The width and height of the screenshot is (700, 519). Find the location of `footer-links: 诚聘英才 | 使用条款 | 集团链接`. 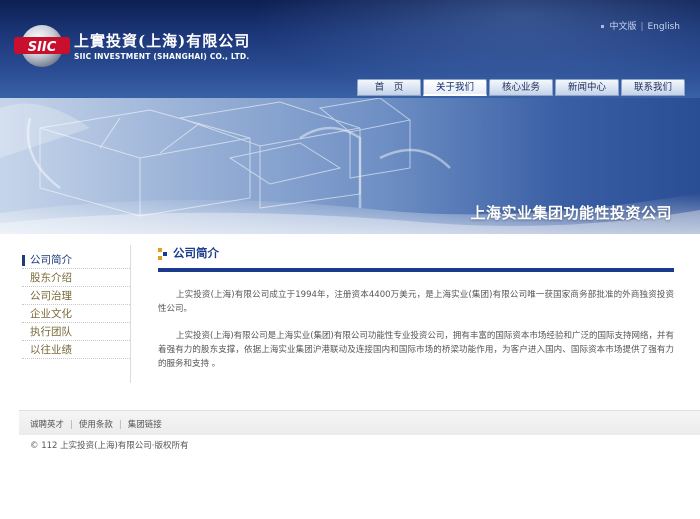

footer-links: 诚聘英才 | 使用条款 | 集团链接 is located at coordinates (96, 425).